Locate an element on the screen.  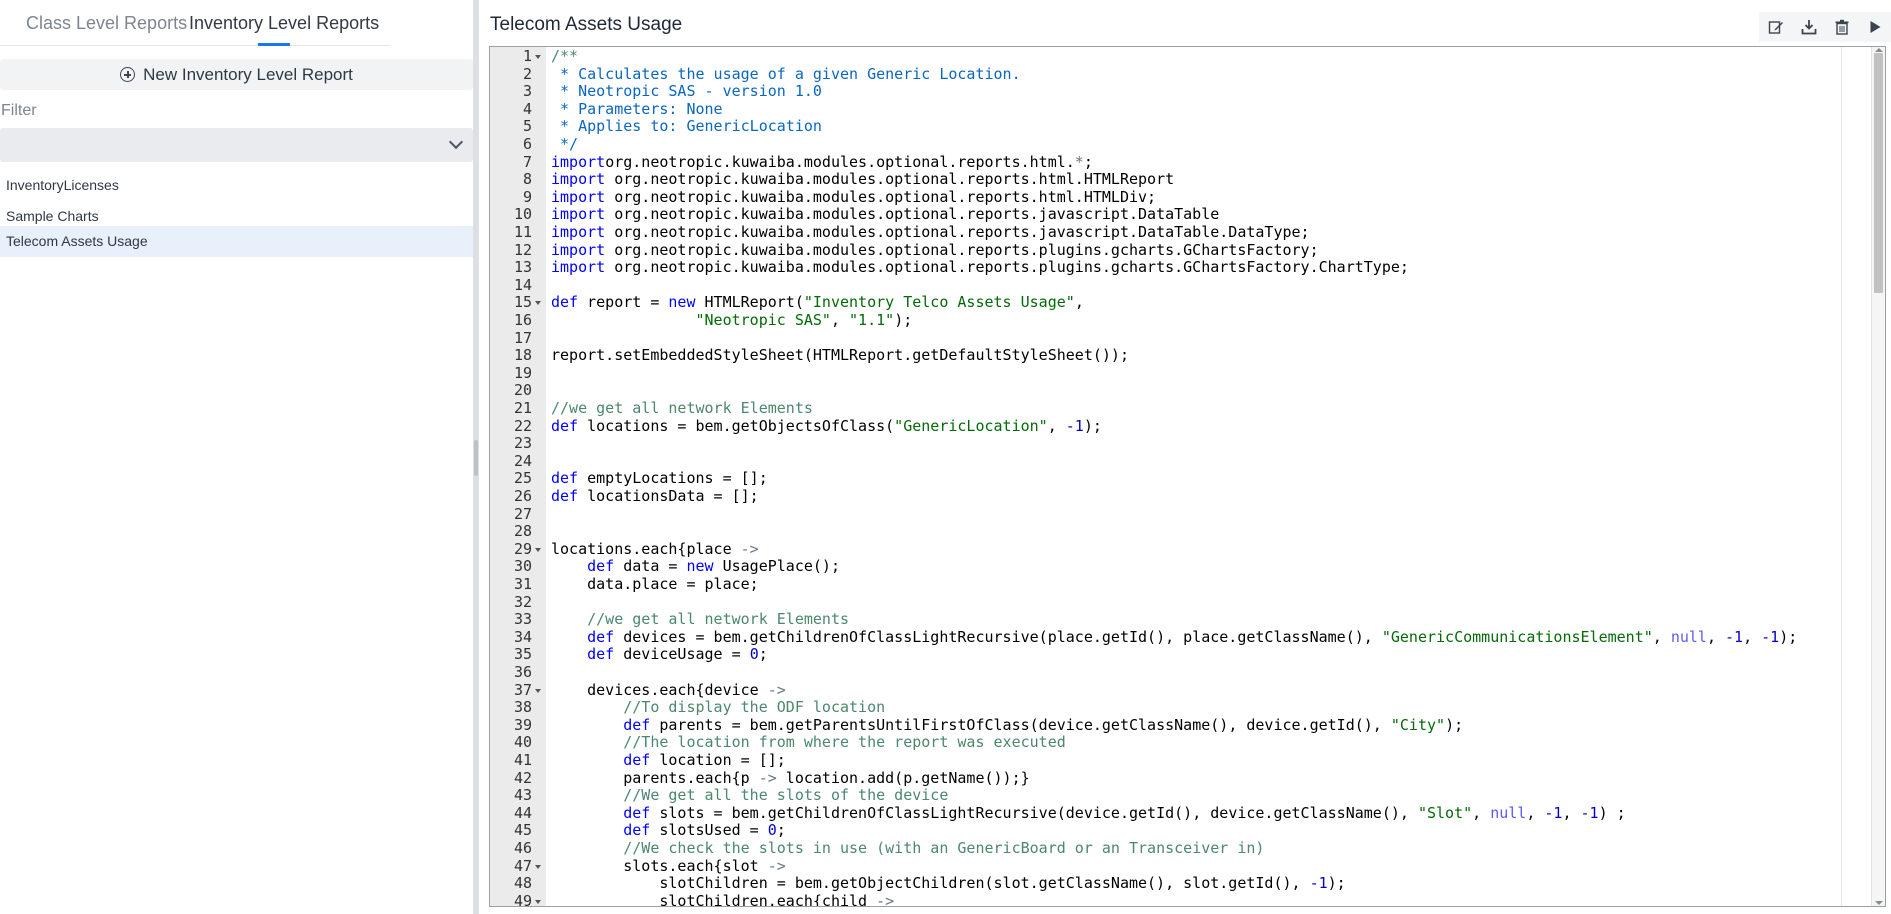
edit-report-button is located at coordinates (1775, 27).